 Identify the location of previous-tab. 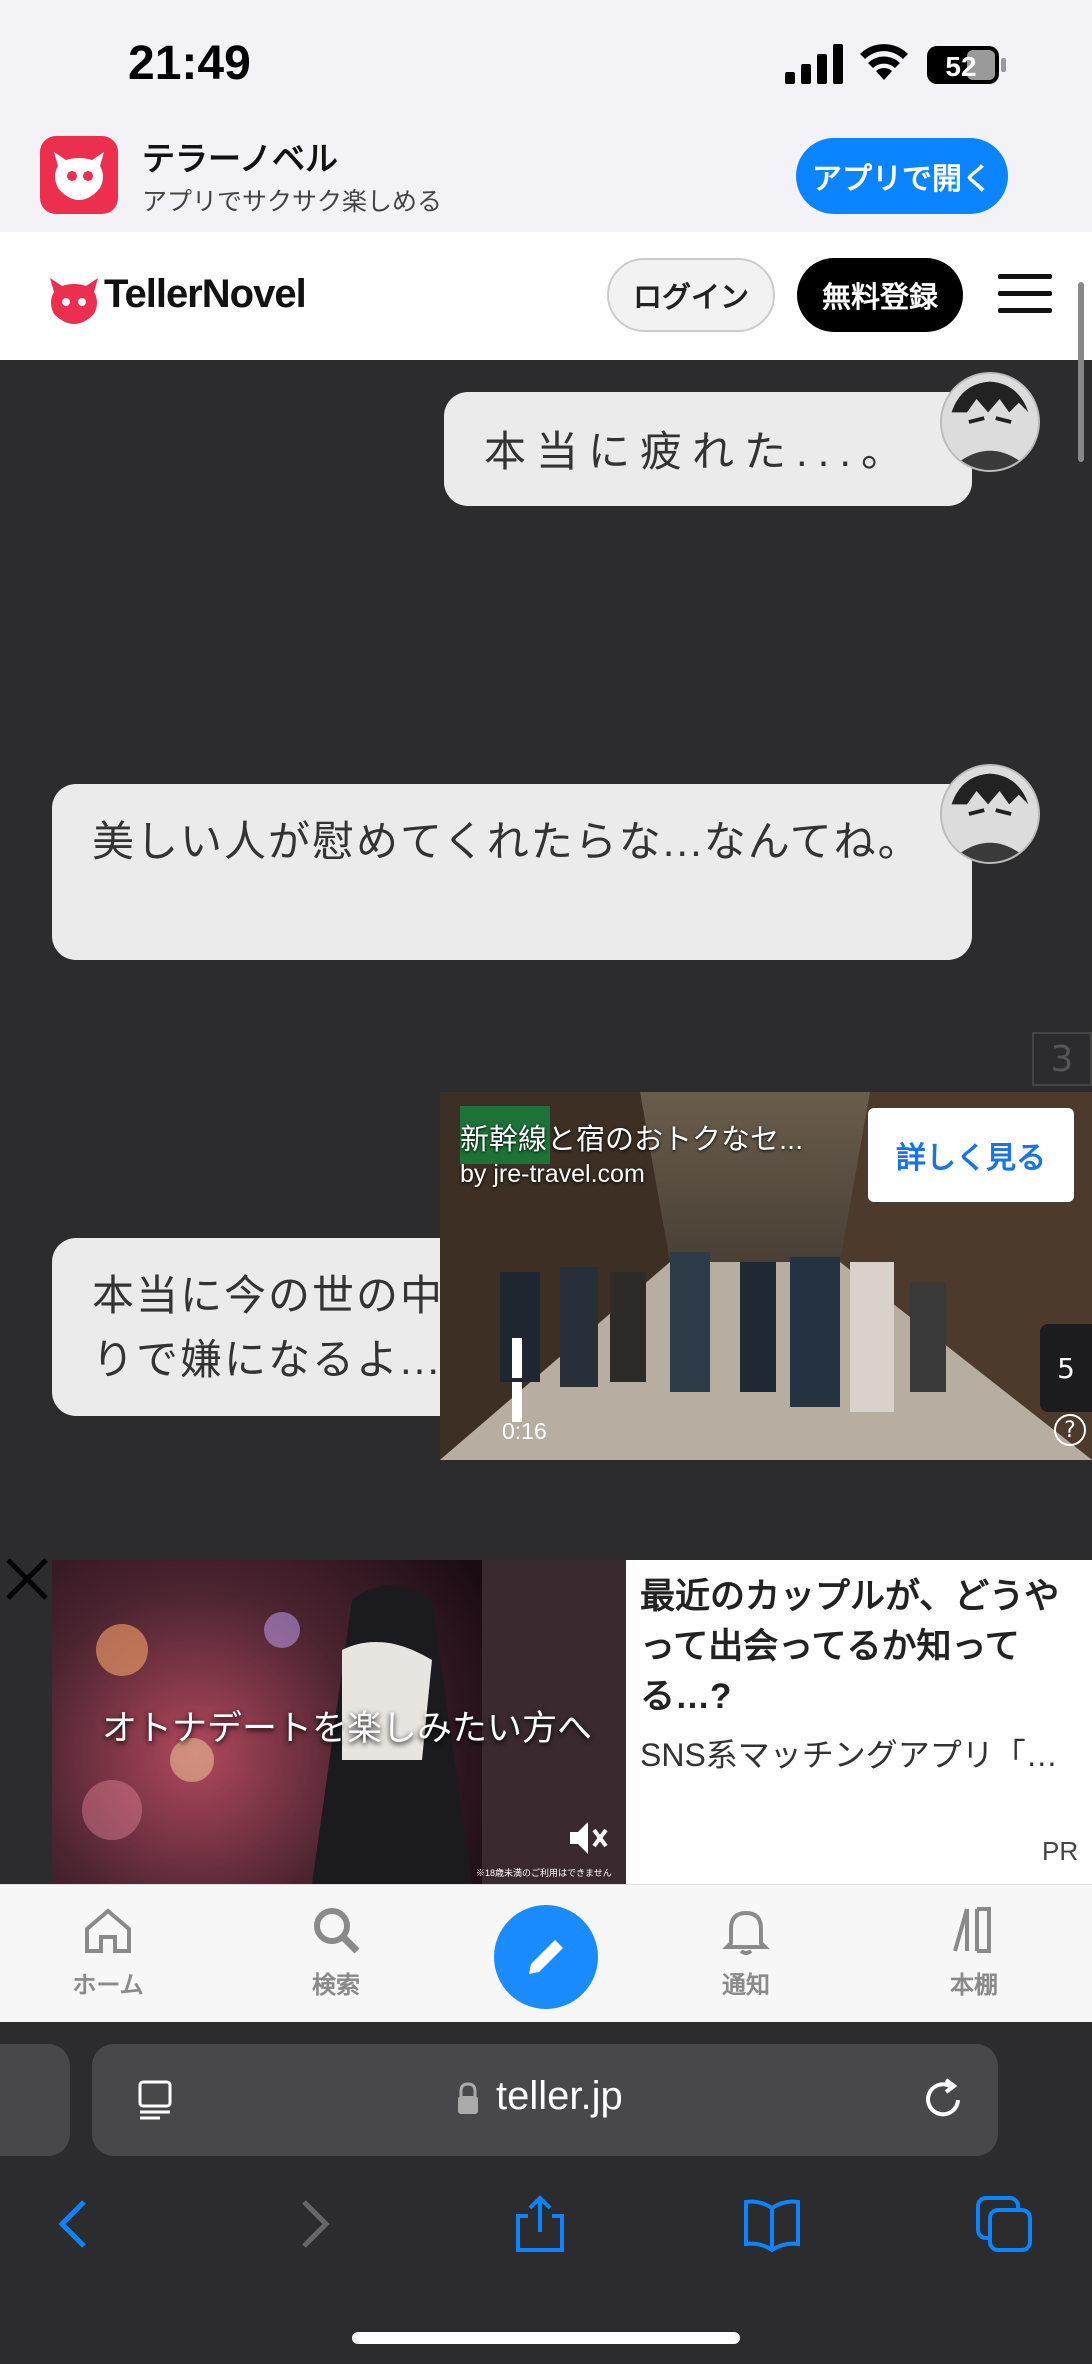
(35, 2100).